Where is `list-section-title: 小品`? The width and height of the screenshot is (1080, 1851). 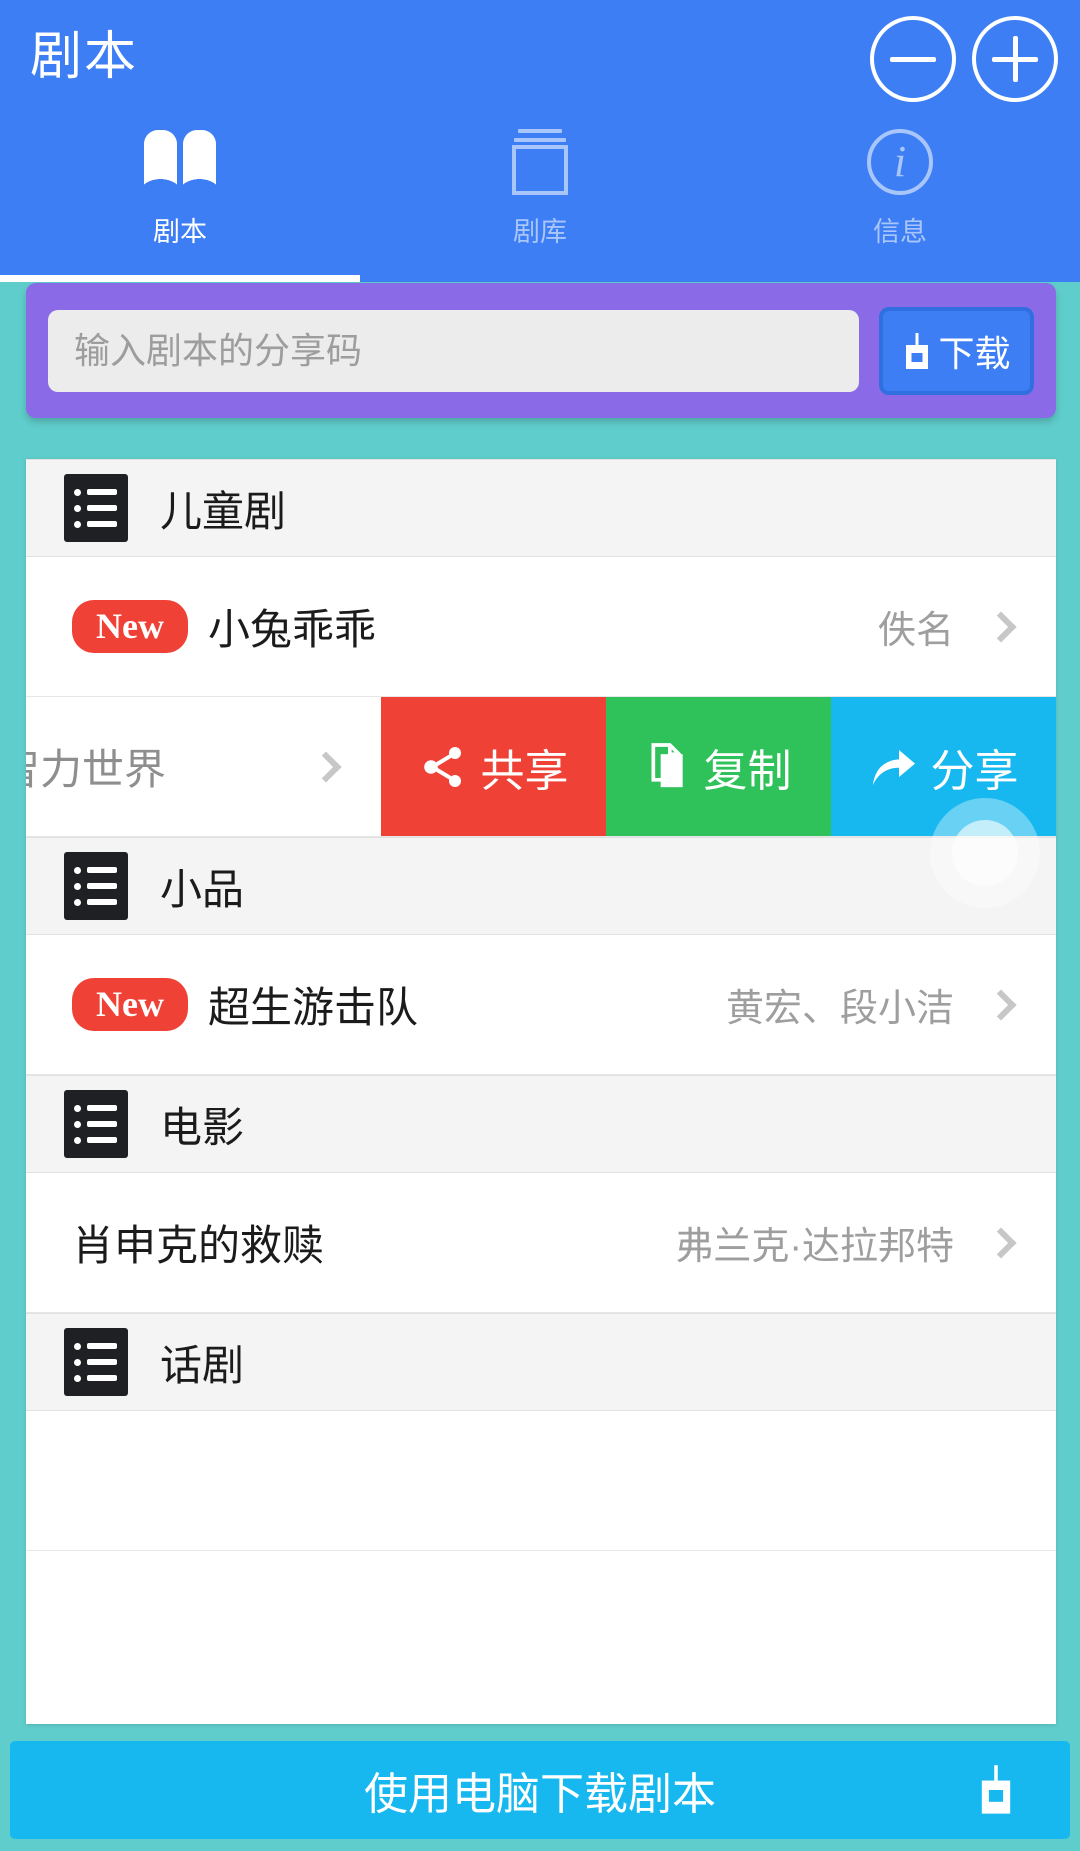
list-section-title: 小品 is located at coordinates (202, 889).